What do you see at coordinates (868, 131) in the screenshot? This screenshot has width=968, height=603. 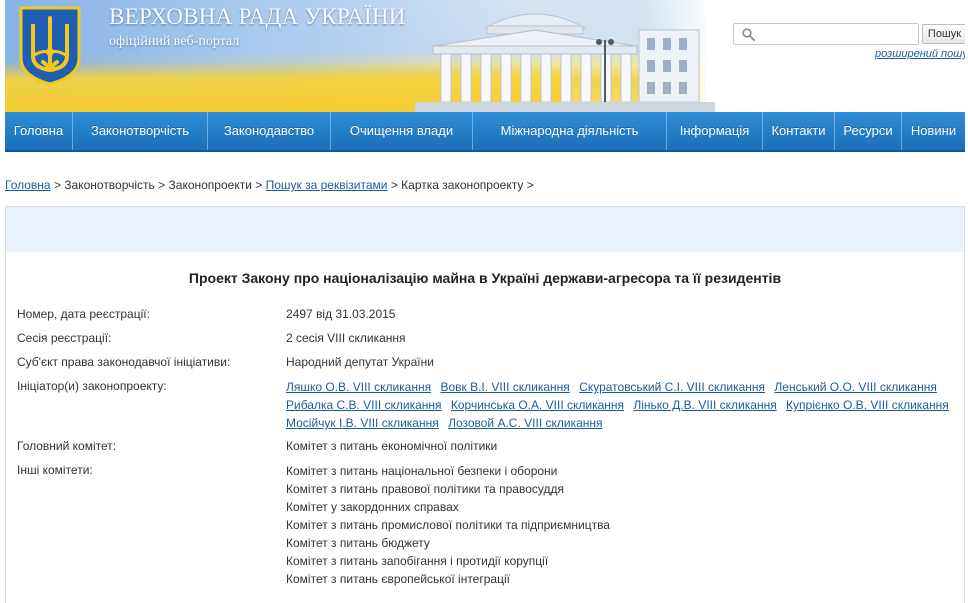 I see `nav-item-resources: Ресурси` at bounding box center [868, 131].